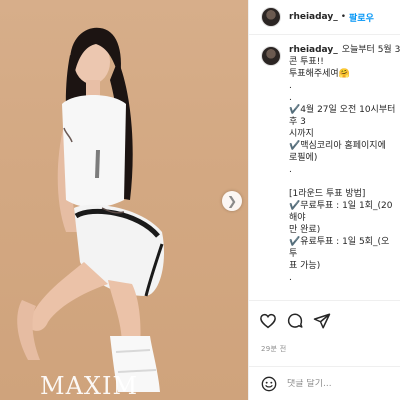 The image size is (400, 400). Describe the element at coordinates (269, 384) in the screenshot. I see `emoji-icon` at that location.